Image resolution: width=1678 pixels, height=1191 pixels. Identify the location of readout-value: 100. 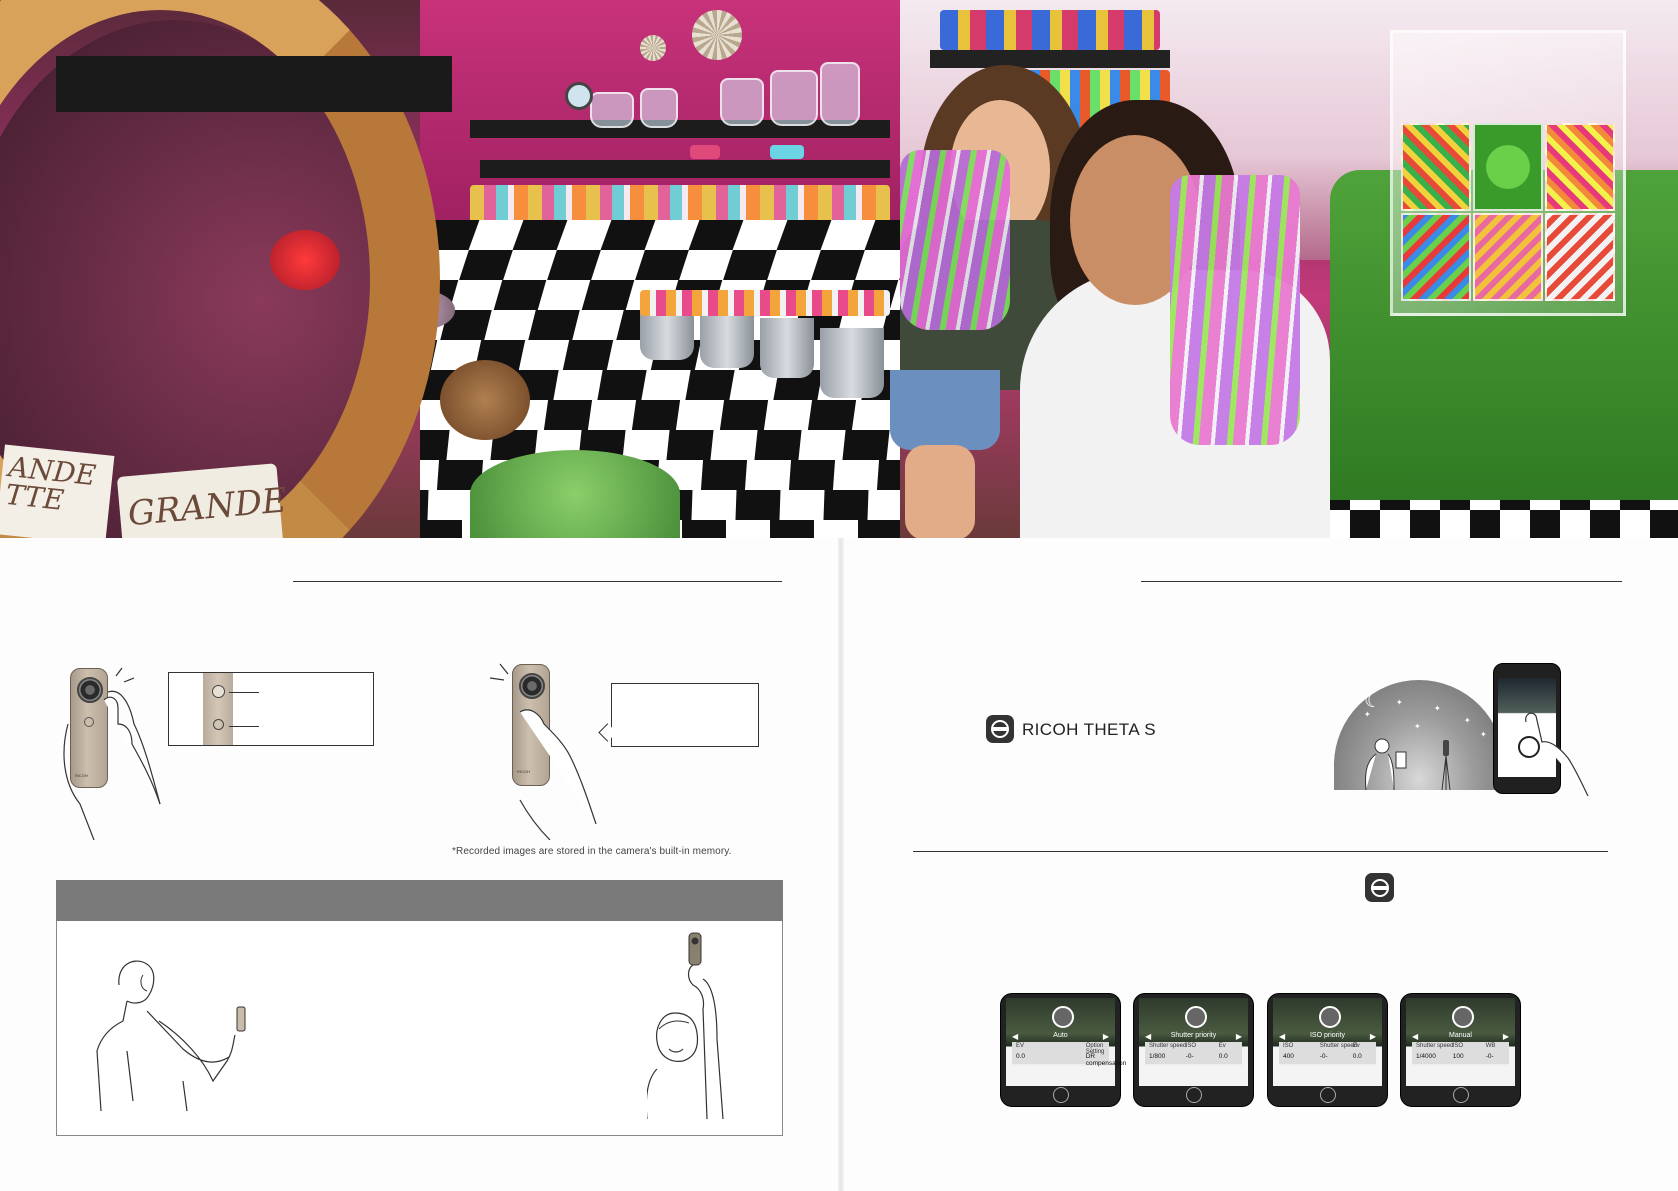
(1458, 1056).